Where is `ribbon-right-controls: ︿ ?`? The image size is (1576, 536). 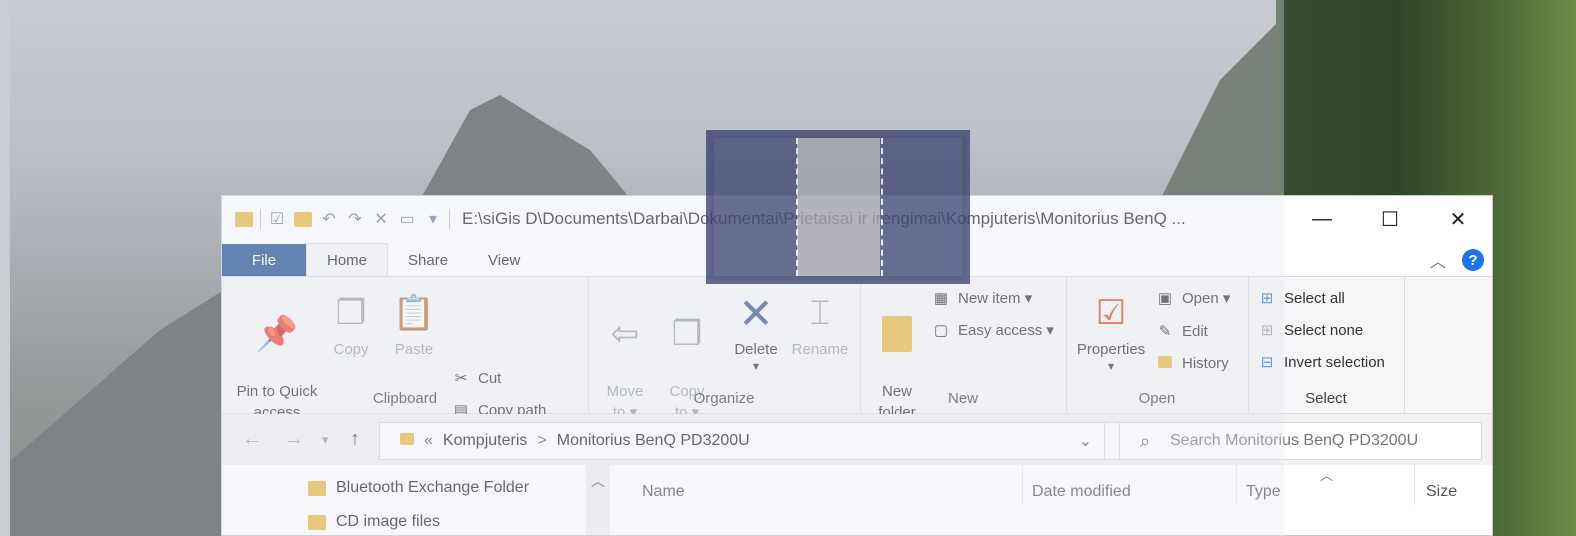 ribbon-right-controls: ︿ ? is located at coordinates (1457, 260).